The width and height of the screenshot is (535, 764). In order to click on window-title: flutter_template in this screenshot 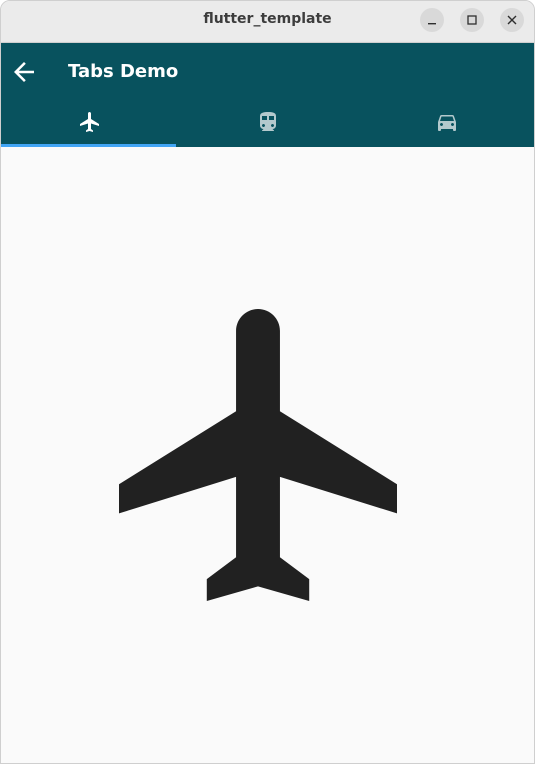, I will do `click(267, 19)`.